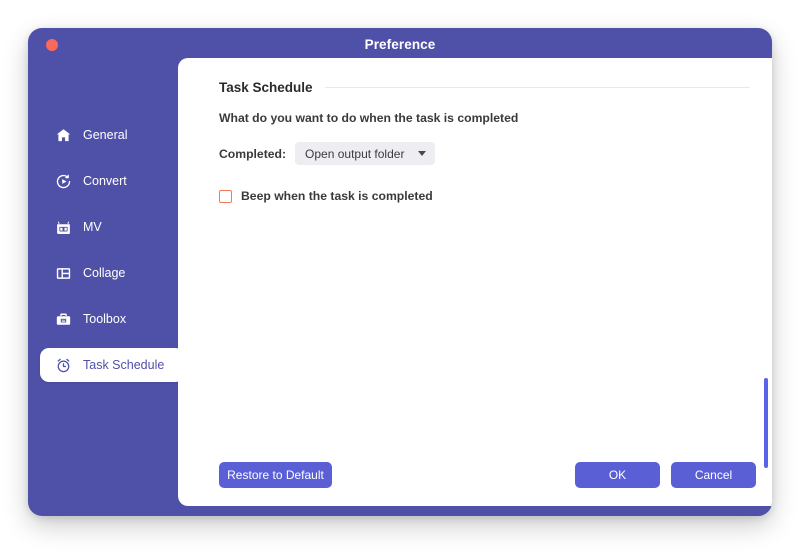 The width and height of the screenshot is (800, 553). Describe the element at coordinates (484, 196) in the screenshot. I see `beep-checkbox-row: Beep when the task is completed` at that location.